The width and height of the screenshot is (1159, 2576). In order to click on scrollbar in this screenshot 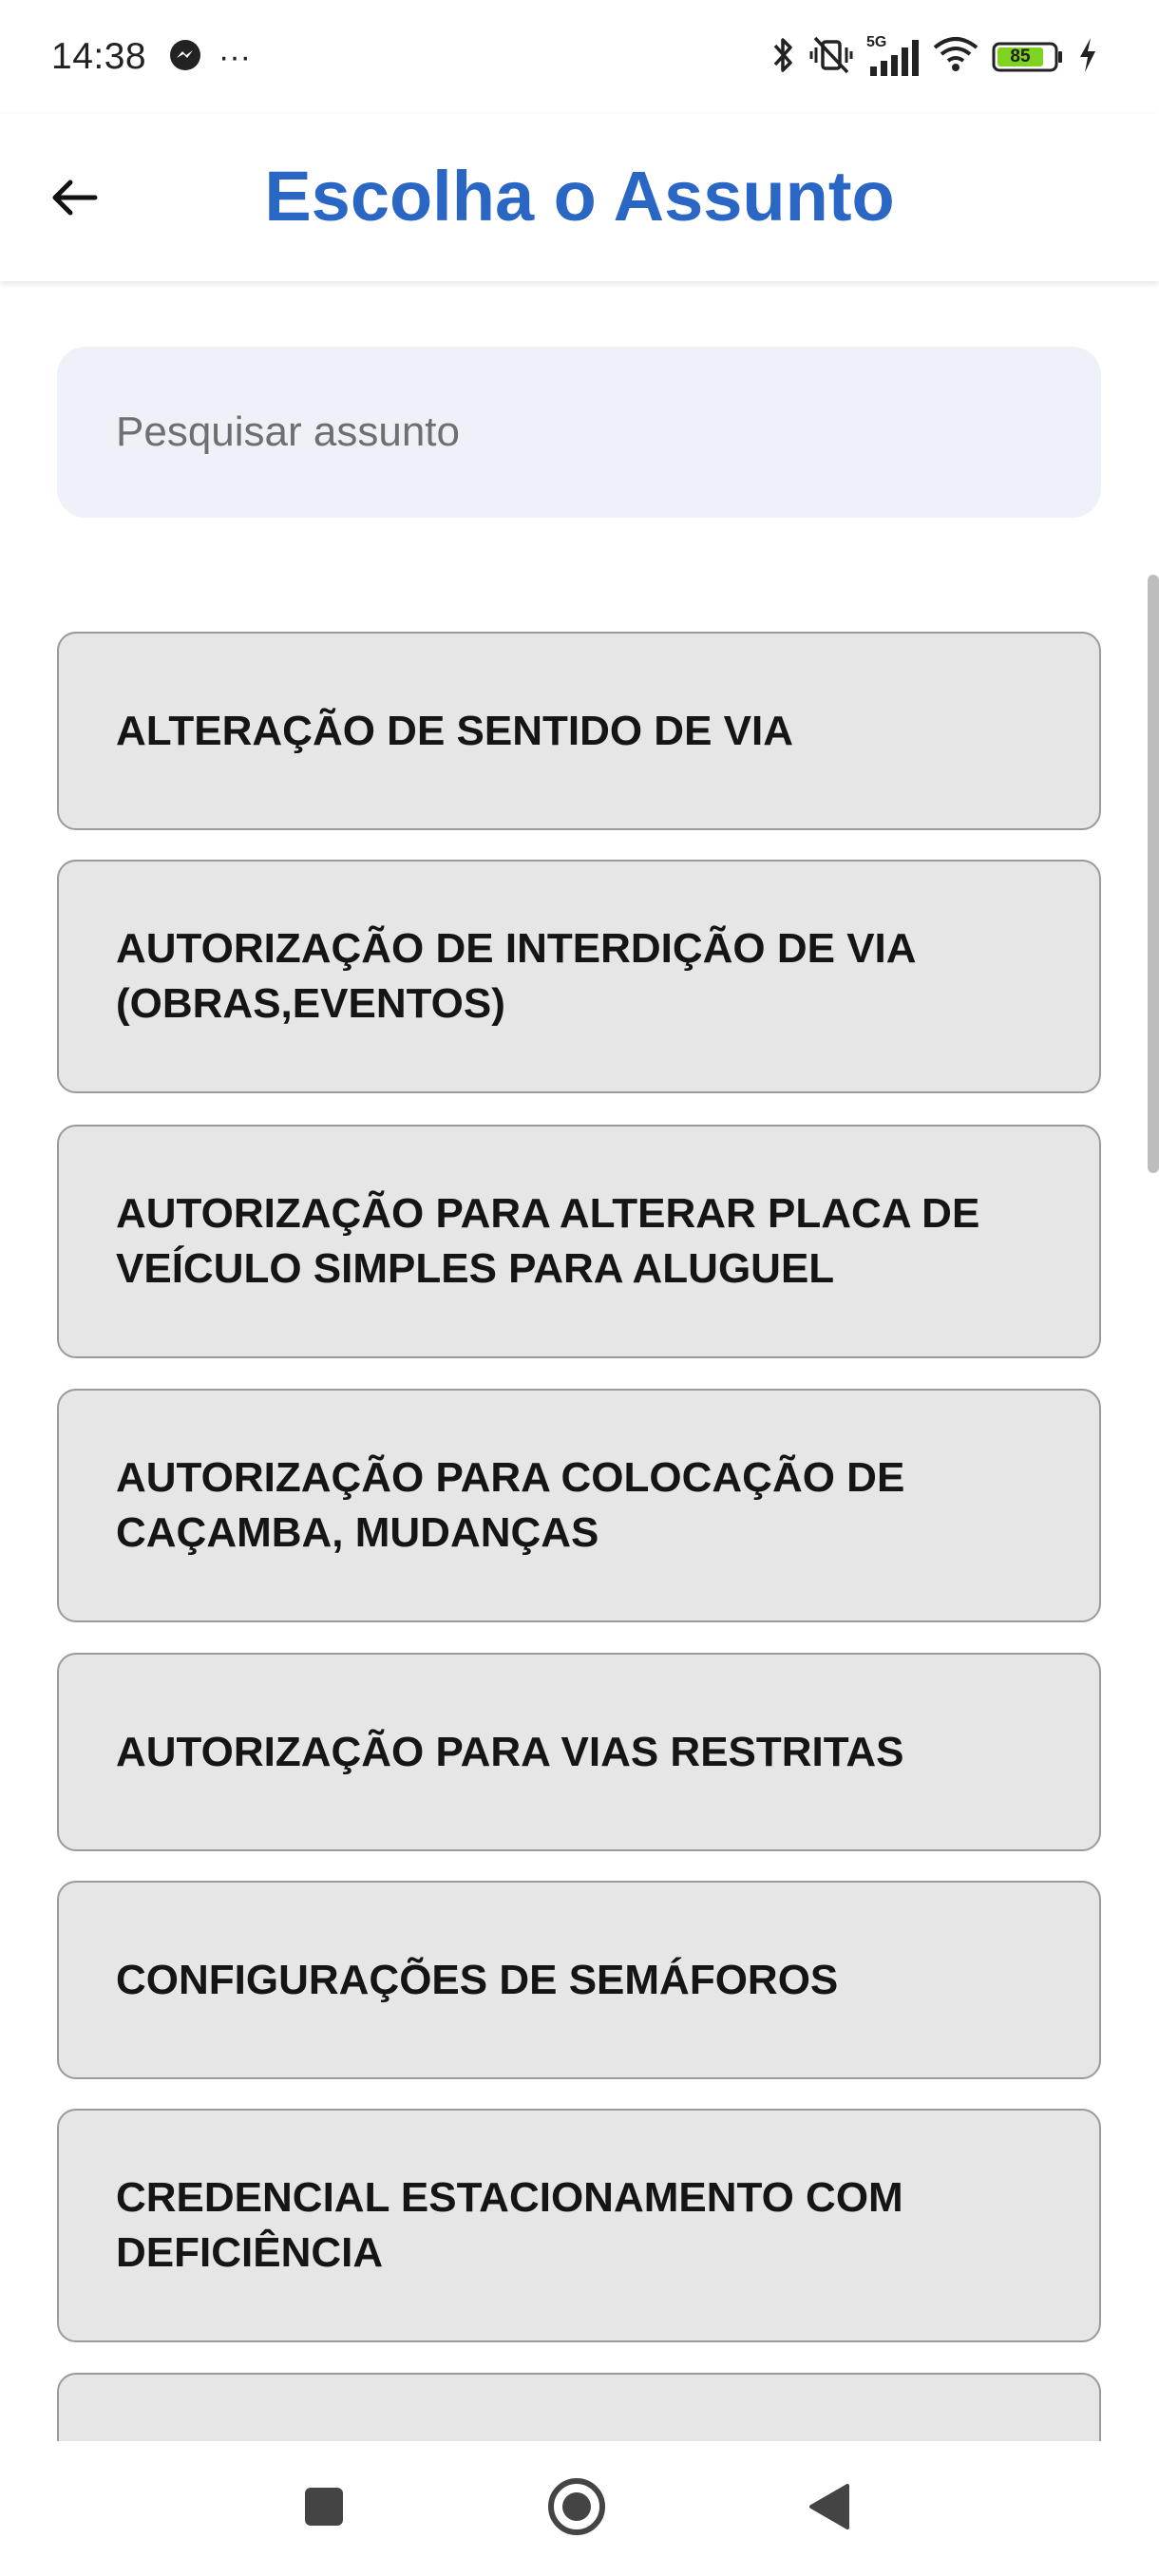, I will do `click(1153, 874)`.